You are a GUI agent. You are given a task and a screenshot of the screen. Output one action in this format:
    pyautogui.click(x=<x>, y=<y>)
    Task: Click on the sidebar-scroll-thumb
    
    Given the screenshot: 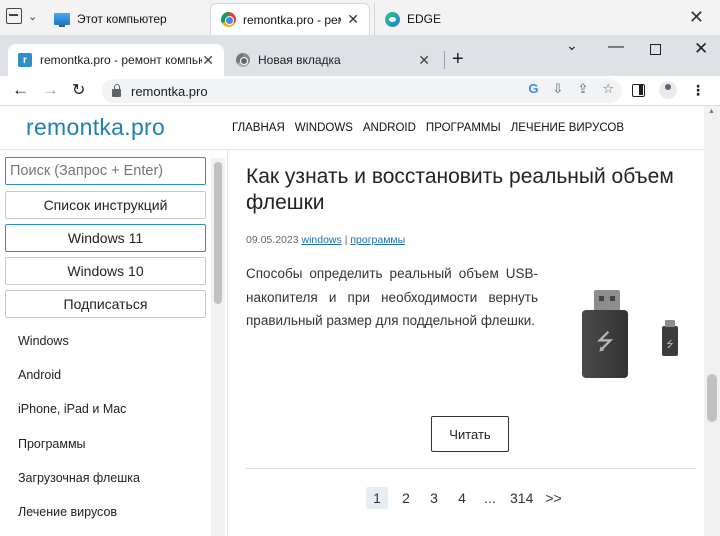 What is the action you would take?
    pyautogui.click(x=218, y=233)
    